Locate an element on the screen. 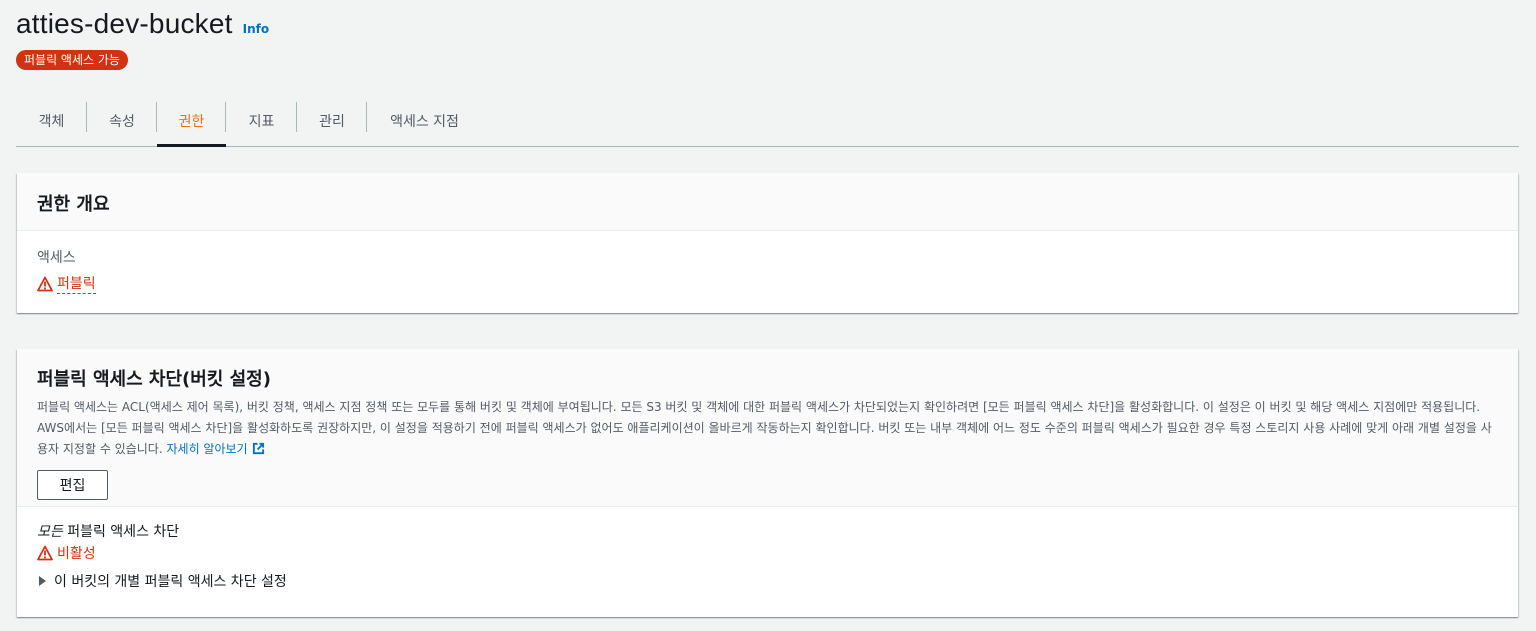 The width and height of the screenshot is (1536, 631). card-header: 권한 개요 is located at coordinates (767, 202).